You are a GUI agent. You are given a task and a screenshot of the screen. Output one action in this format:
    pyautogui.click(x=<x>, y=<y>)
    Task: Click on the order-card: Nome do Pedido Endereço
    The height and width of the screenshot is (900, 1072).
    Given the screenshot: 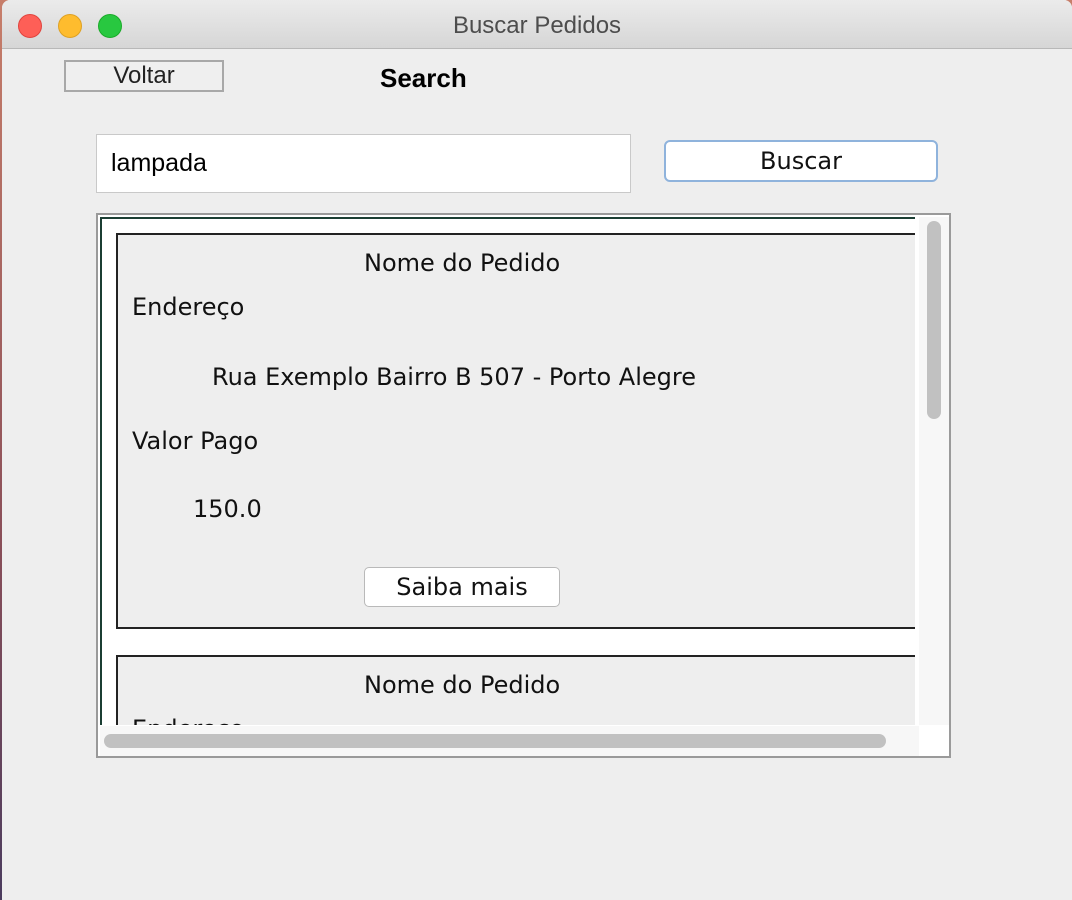 What is the action you would take?
    pyautogui.click(x=515, y=690)
    